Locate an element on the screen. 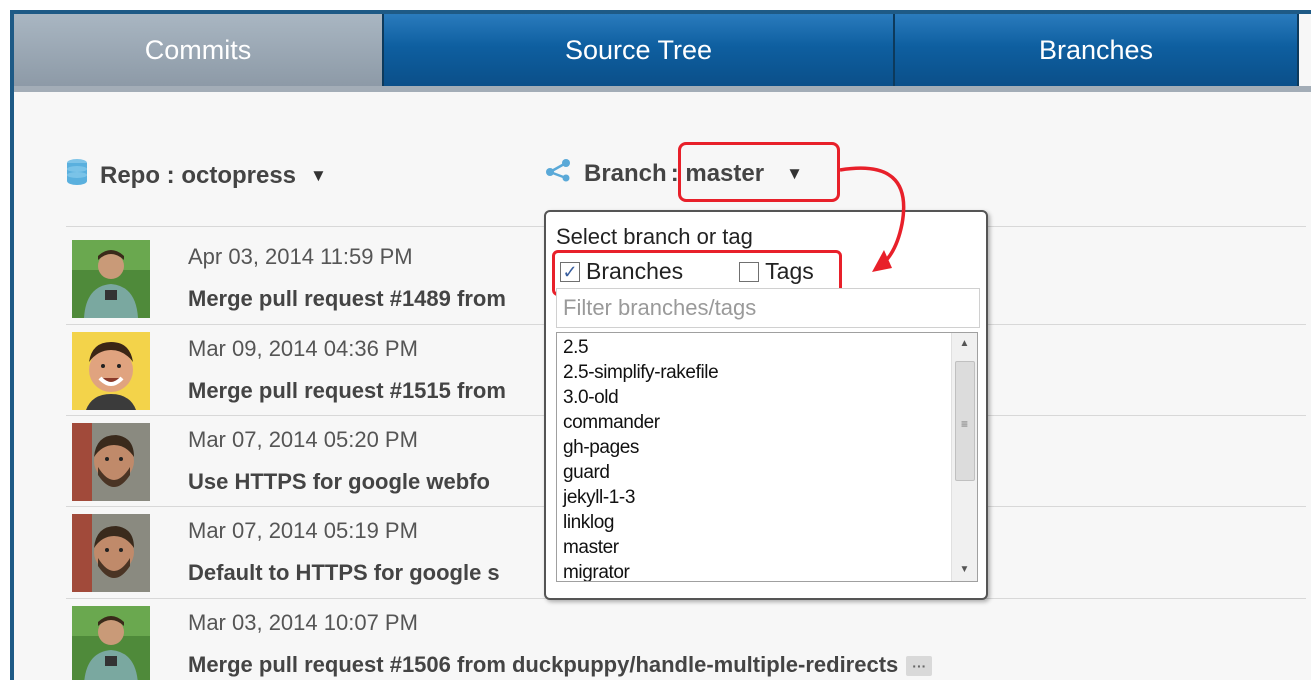 The height and width of the screenshot is (680, 1311). commit-date: Mar 03, 2014 10:07 PM is located at coordinates (303, 622).